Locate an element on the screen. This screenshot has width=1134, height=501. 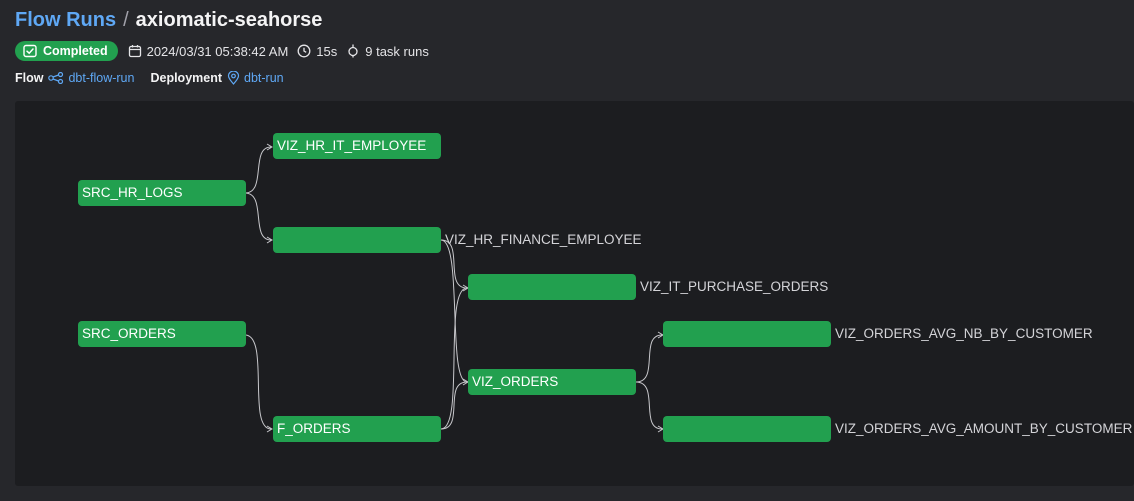
breadcrumb-flow-runs-link: Flow Runs is located at coordinates (65, 20).